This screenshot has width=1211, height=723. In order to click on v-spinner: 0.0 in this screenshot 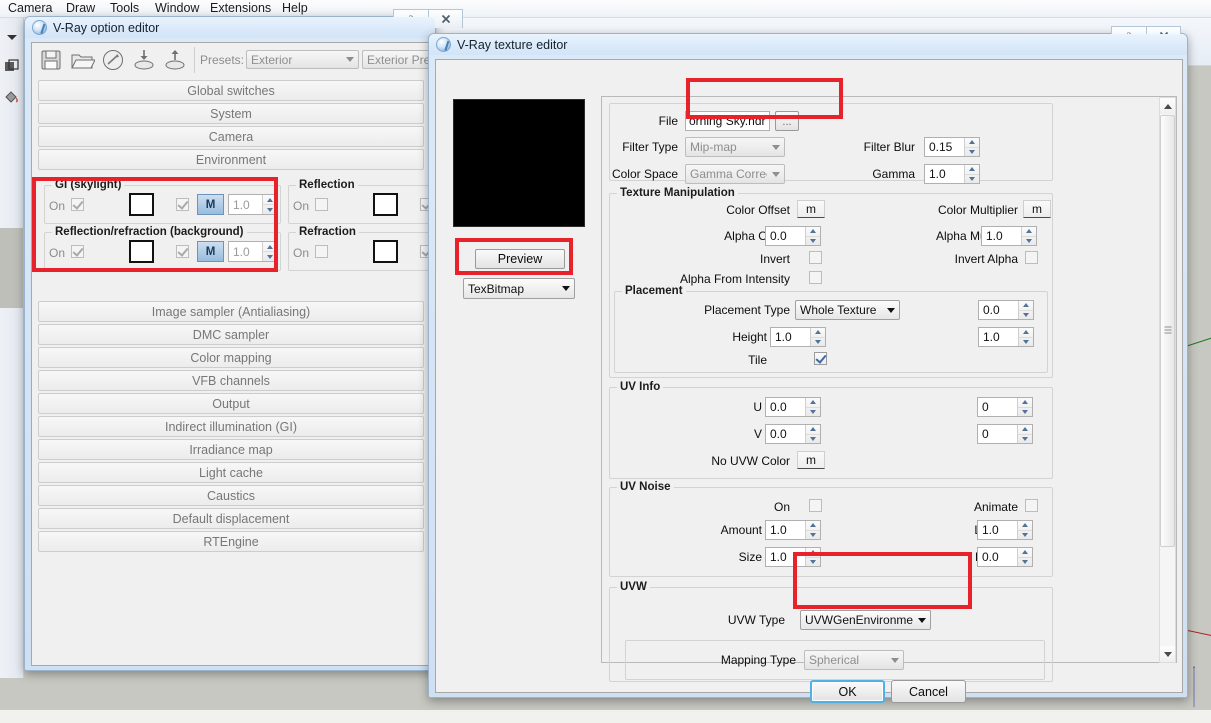, I will do `click(793, 434)`.